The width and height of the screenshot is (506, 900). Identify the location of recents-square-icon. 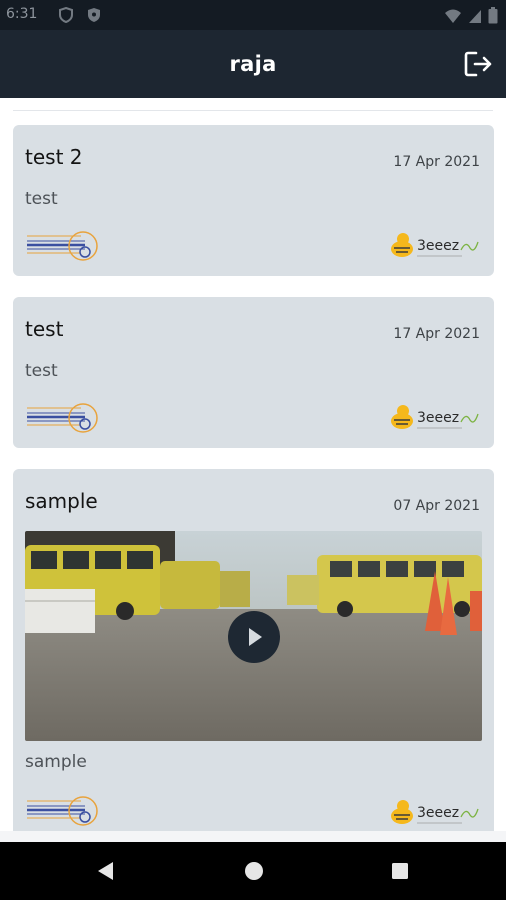
(400, 871).